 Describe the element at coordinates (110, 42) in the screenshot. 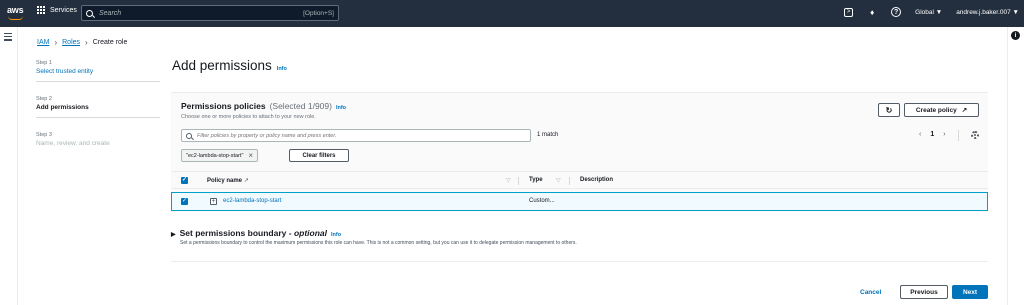

I see `breadcrumb-current: Create role` at that location.